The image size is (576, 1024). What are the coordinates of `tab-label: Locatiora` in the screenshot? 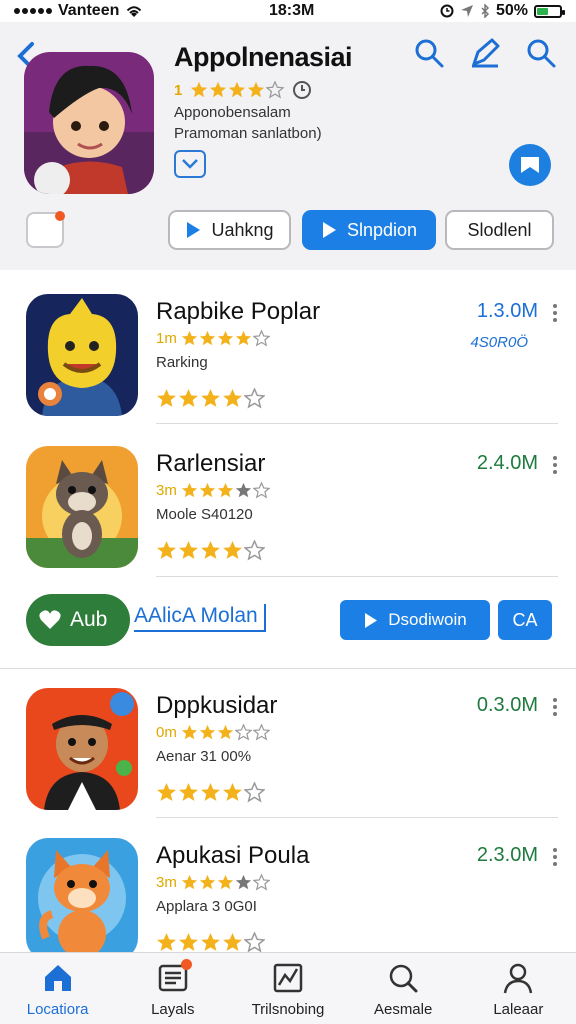 It's located at (57, 1009).